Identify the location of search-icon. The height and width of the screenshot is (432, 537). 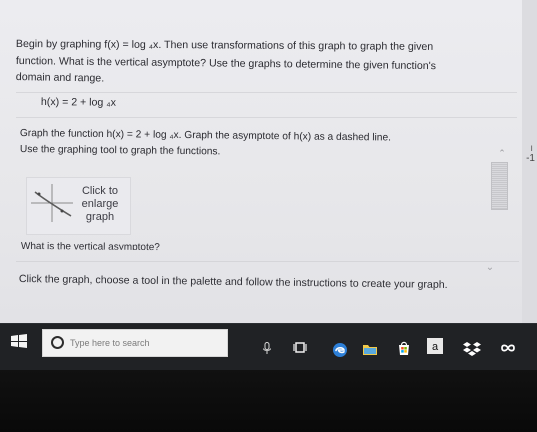
(57, 342).